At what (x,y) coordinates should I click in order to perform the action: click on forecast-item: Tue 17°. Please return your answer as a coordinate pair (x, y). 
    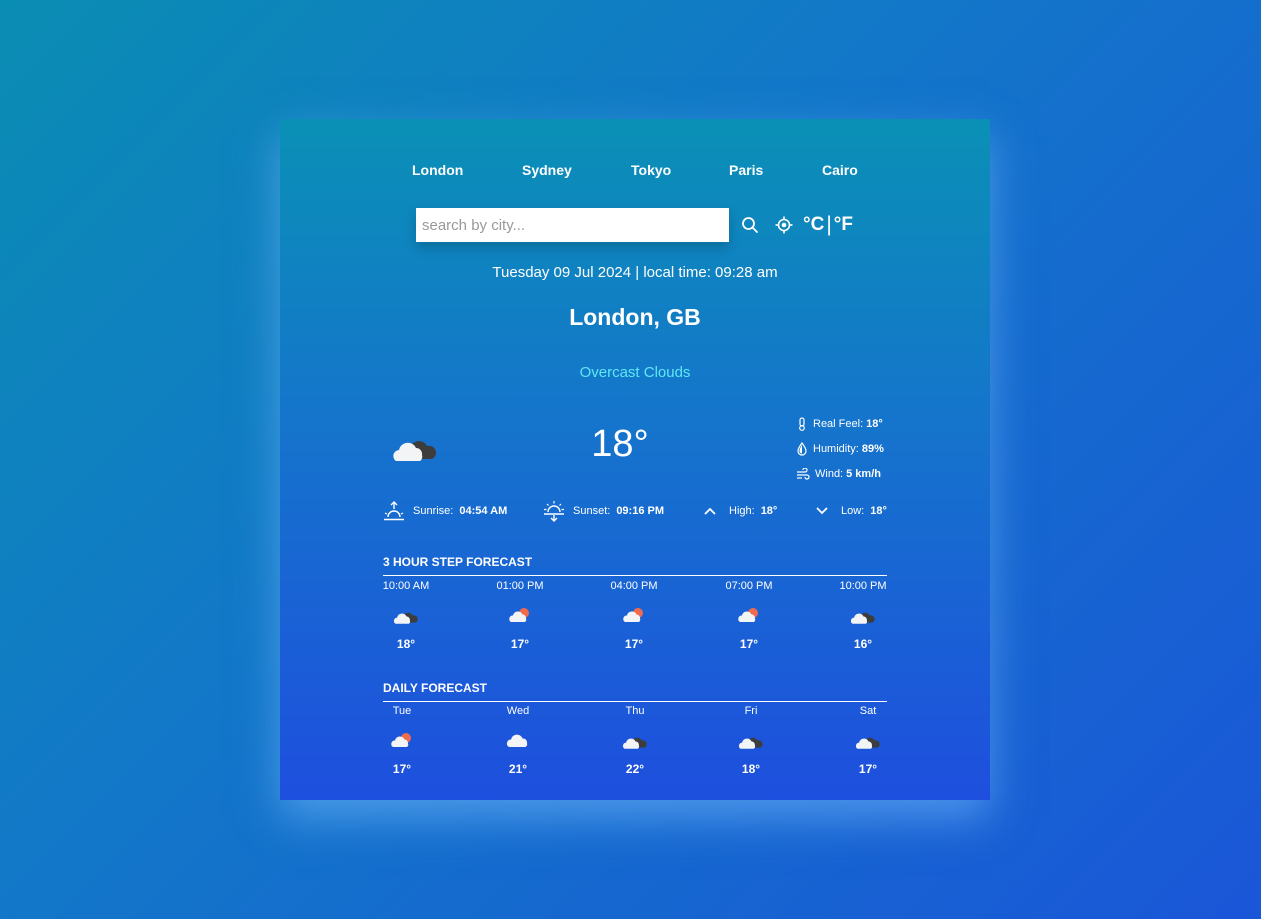
    Looking at the image, I should click on (402, 740).